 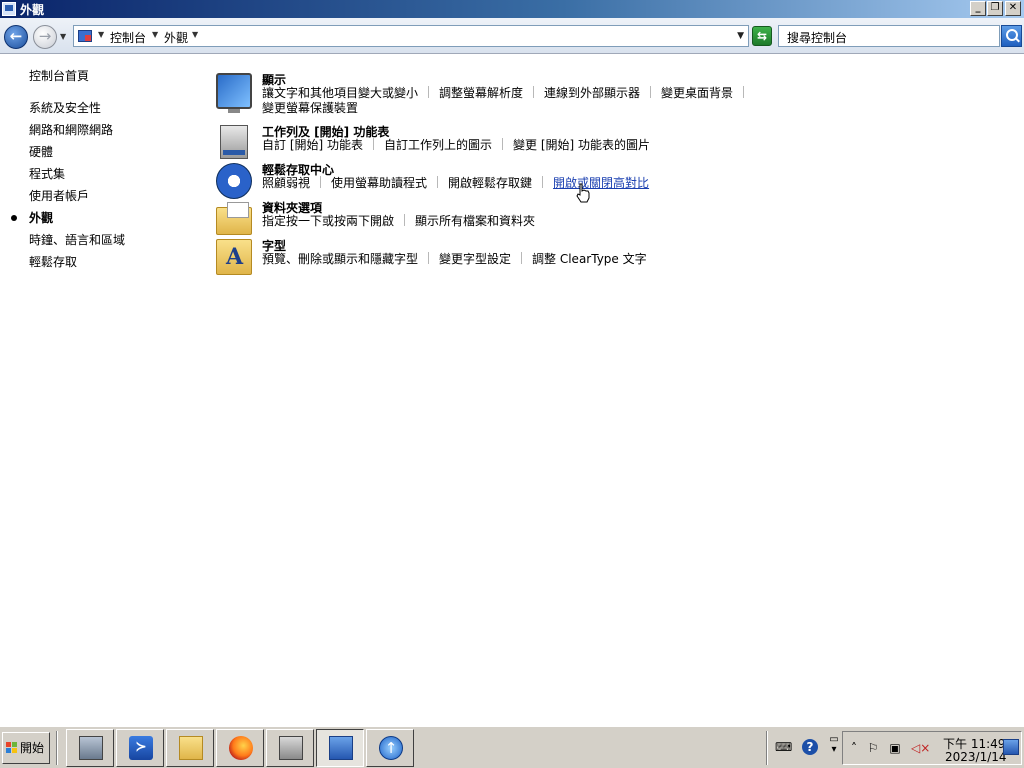 I want to click on control-panel-icon, so click(x=341, y=748).